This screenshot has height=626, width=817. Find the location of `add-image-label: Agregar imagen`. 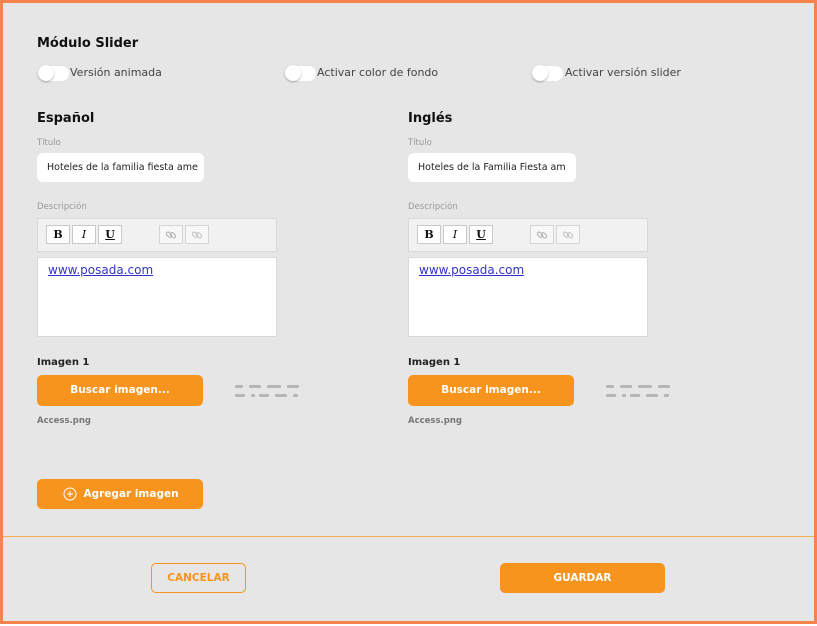

add-image-label: Agregar imagen is located at coordinates (131, 494).